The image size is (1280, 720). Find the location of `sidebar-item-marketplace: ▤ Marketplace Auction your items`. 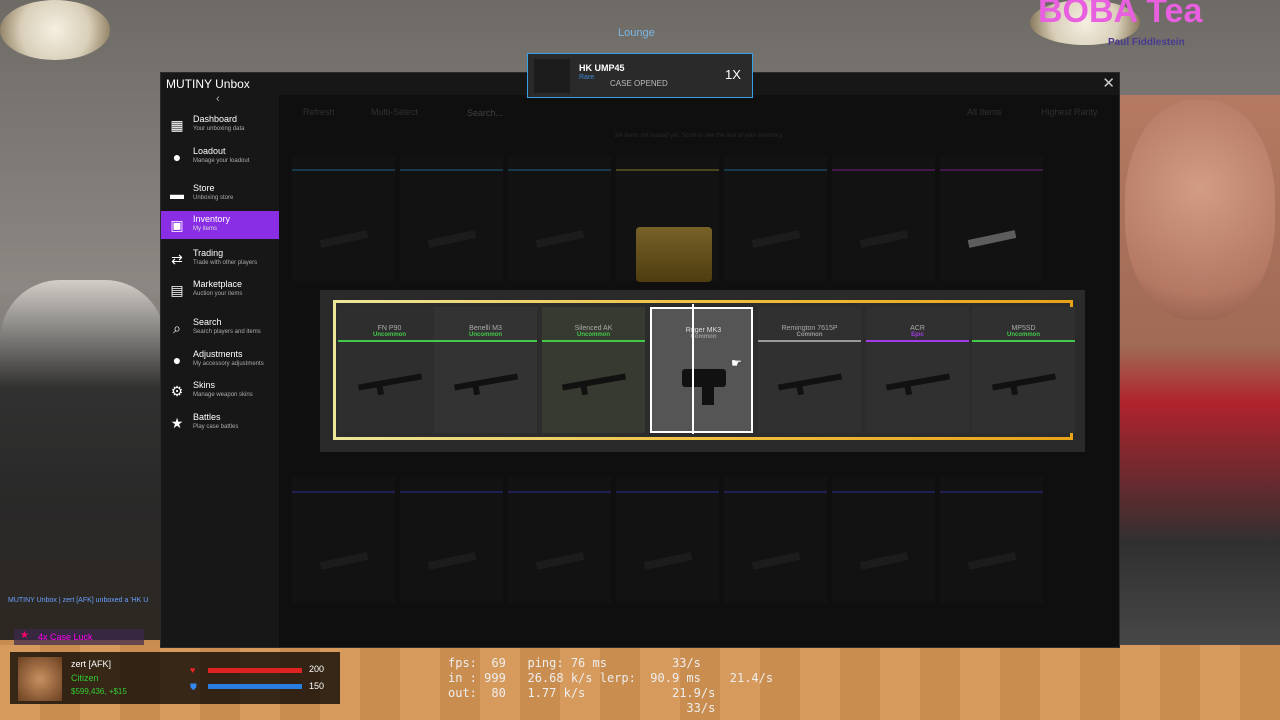

sidebar-item-marketplace: ▤ Marketplace Auction your items is located at coordinates (220, 290).